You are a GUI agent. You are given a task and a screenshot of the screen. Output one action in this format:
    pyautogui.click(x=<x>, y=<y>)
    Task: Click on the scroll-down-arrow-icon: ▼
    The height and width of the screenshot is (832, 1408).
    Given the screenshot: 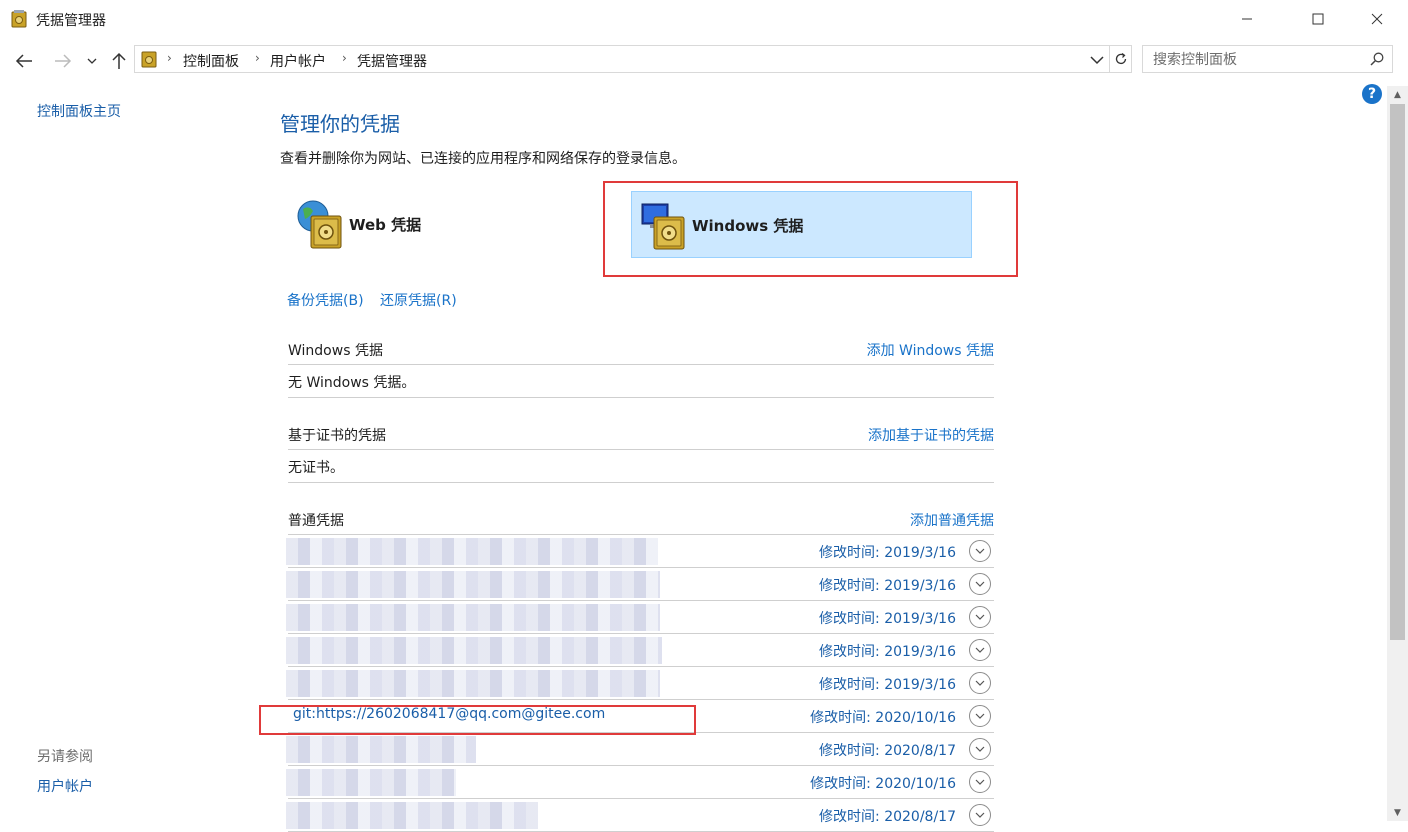 What is the action you would take?
    pyautogui.click(x=1397, y=812)
    